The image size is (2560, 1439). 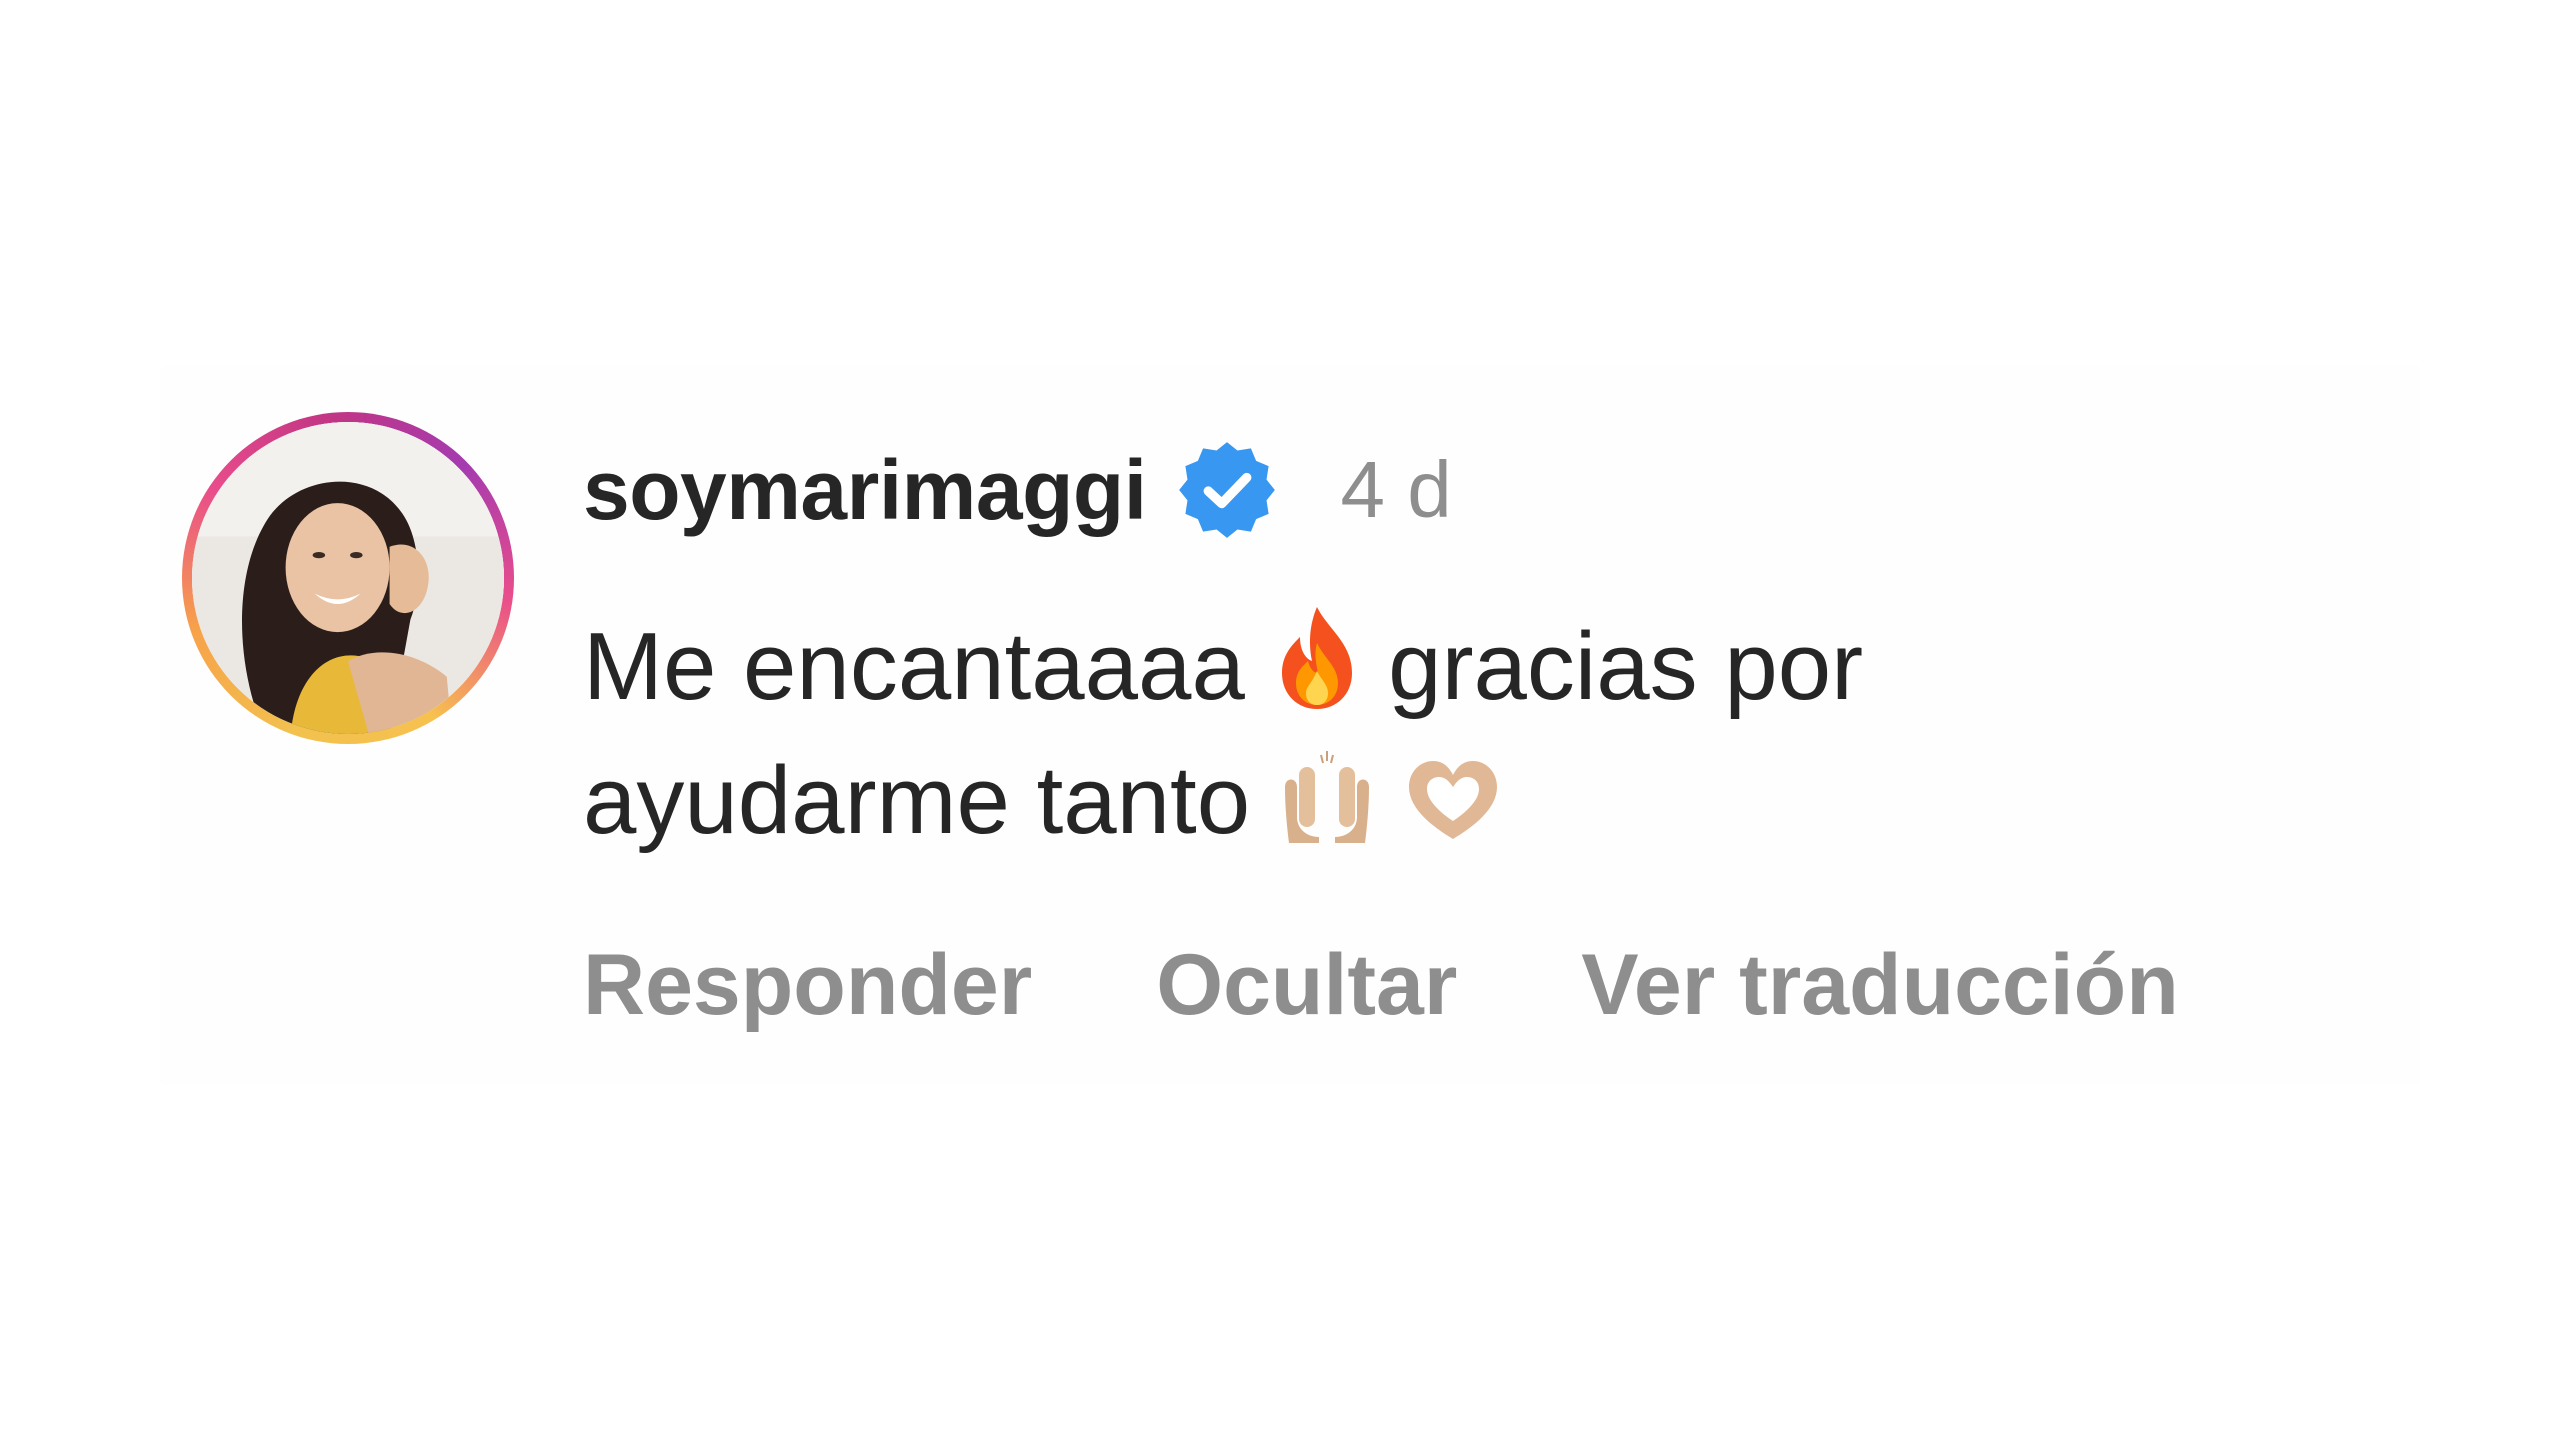 I want to click on comment-timestamp: 4 d, so click(x=1396, y=489).